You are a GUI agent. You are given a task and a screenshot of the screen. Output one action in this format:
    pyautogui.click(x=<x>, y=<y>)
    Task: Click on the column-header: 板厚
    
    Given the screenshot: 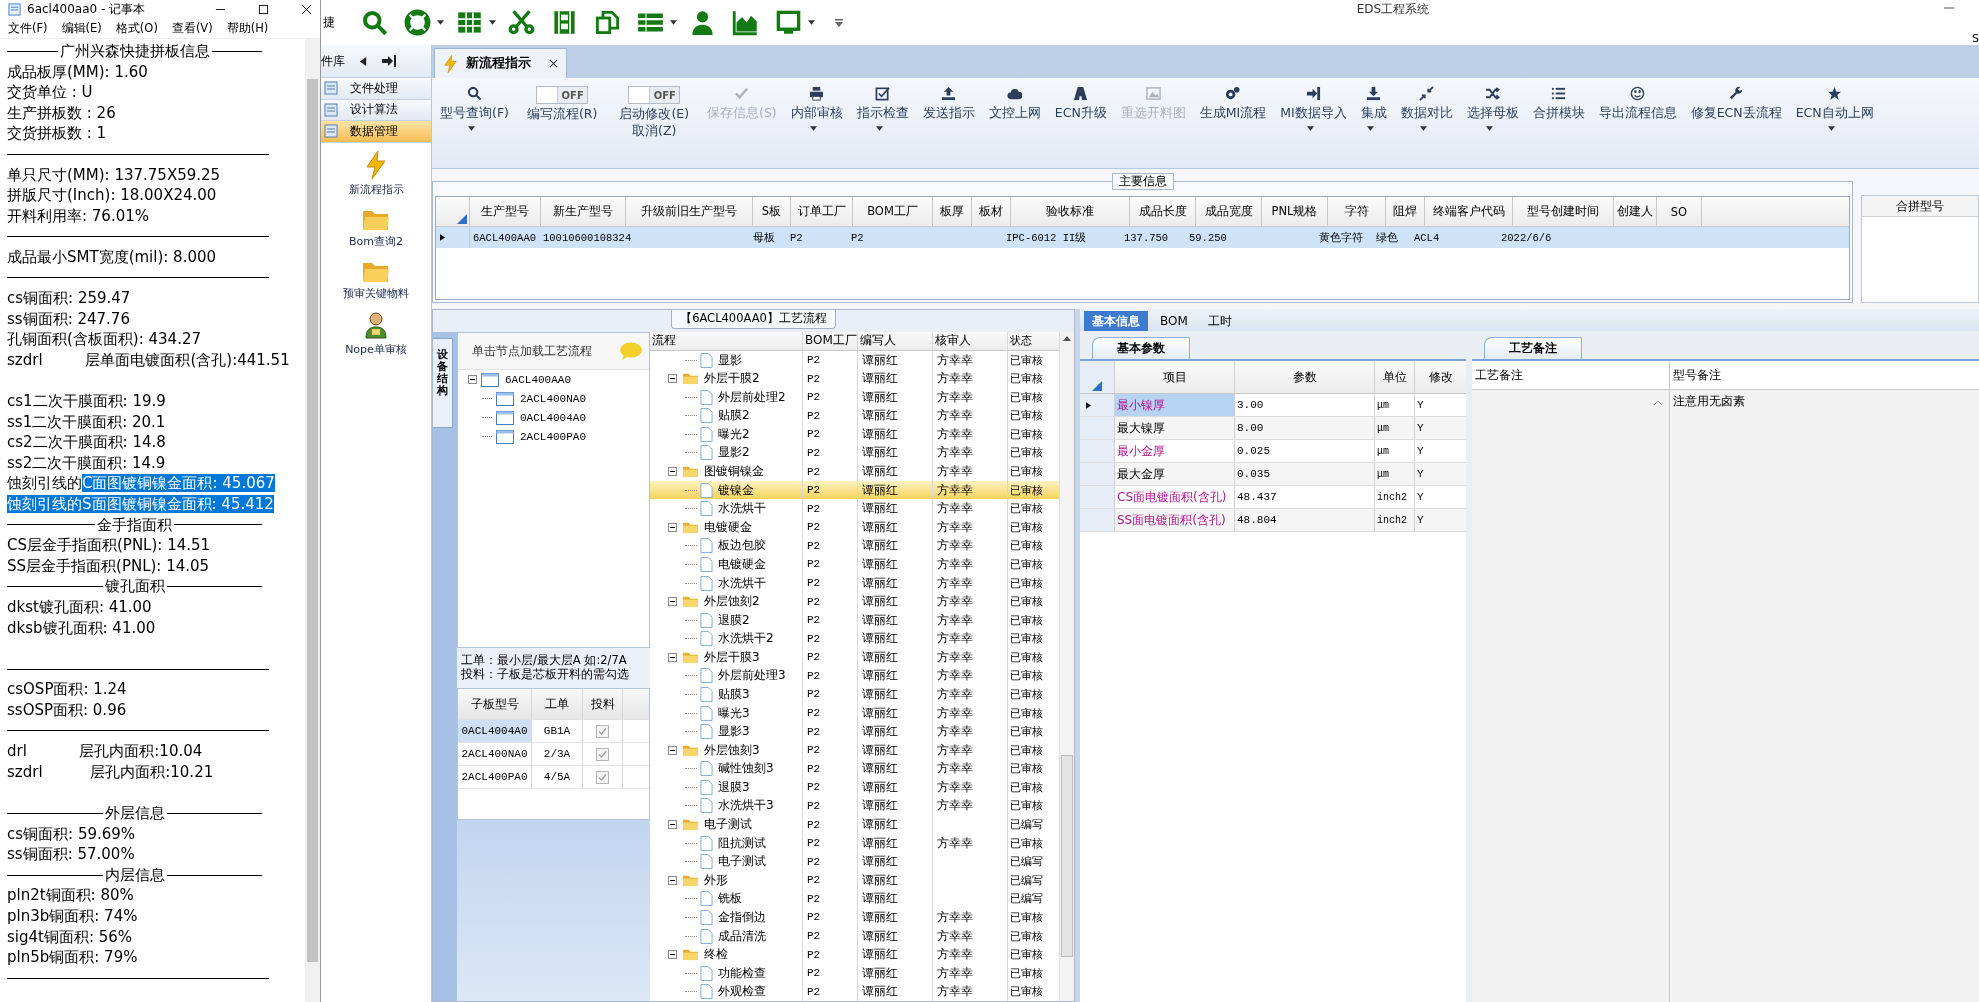 What is the action you would take?
    pyautogui.click(x=952, y=211)
    